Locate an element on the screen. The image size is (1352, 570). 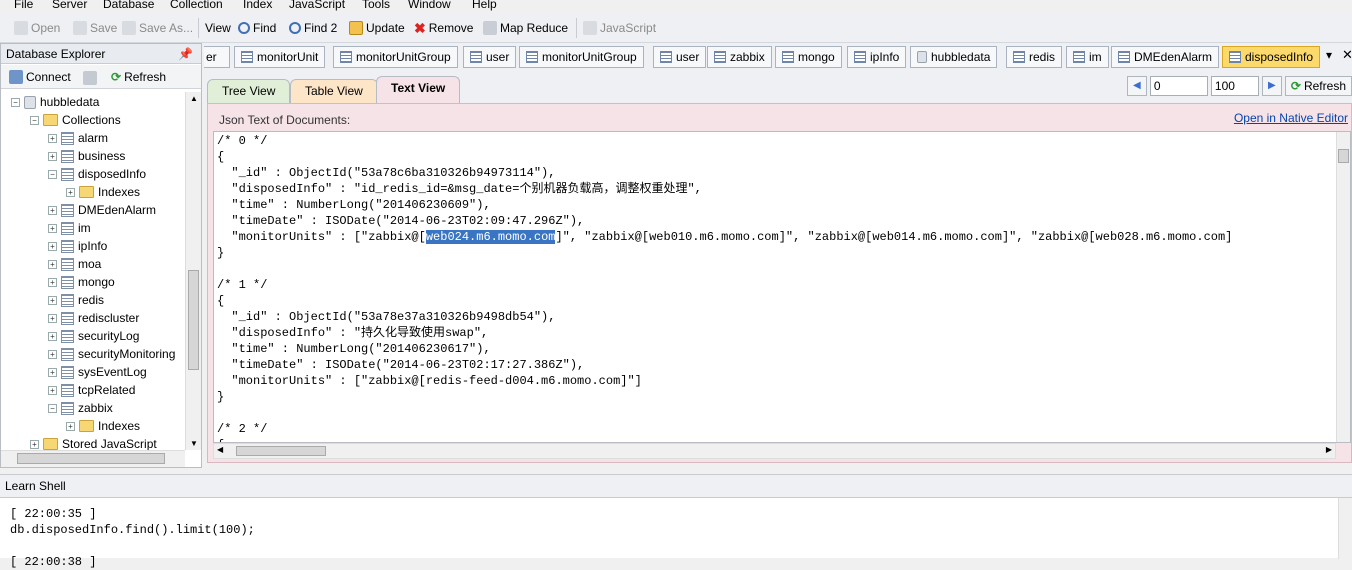
menu-window: Window is located at coordinates (429, 6).